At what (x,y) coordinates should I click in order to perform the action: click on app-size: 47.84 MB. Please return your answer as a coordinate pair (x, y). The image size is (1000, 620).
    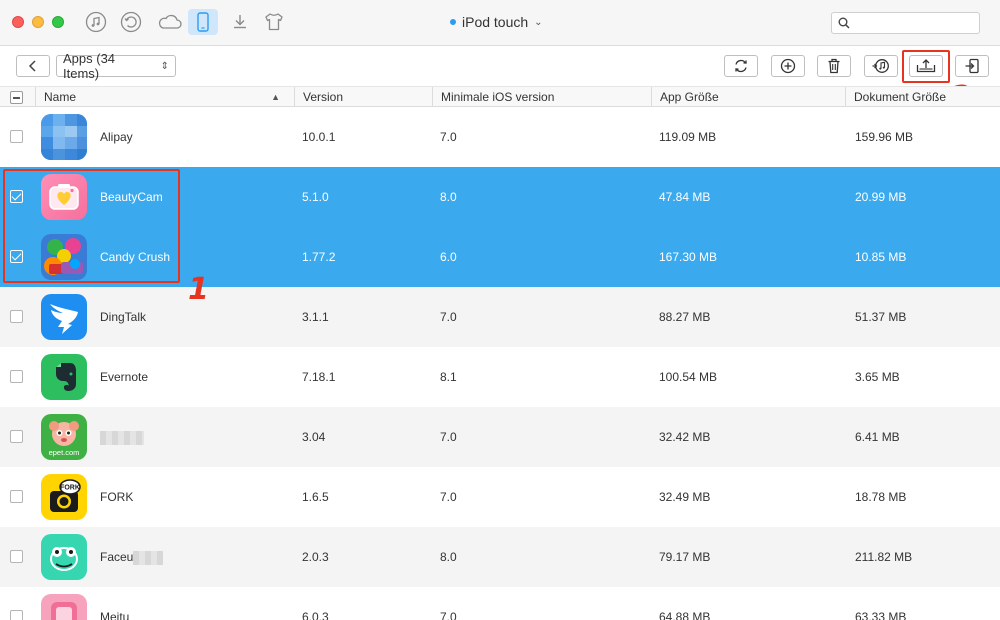
    Looking at the image, I should click on (685, 197).